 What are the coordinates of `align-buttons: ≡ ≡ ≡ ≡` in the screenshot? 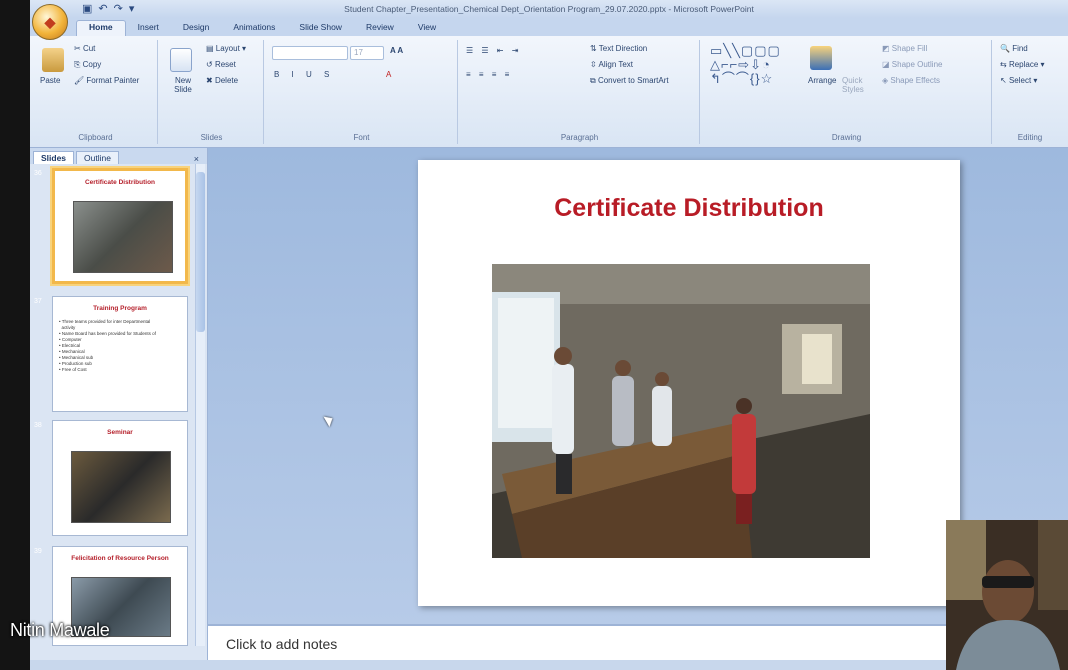 It's located at (489, 74).